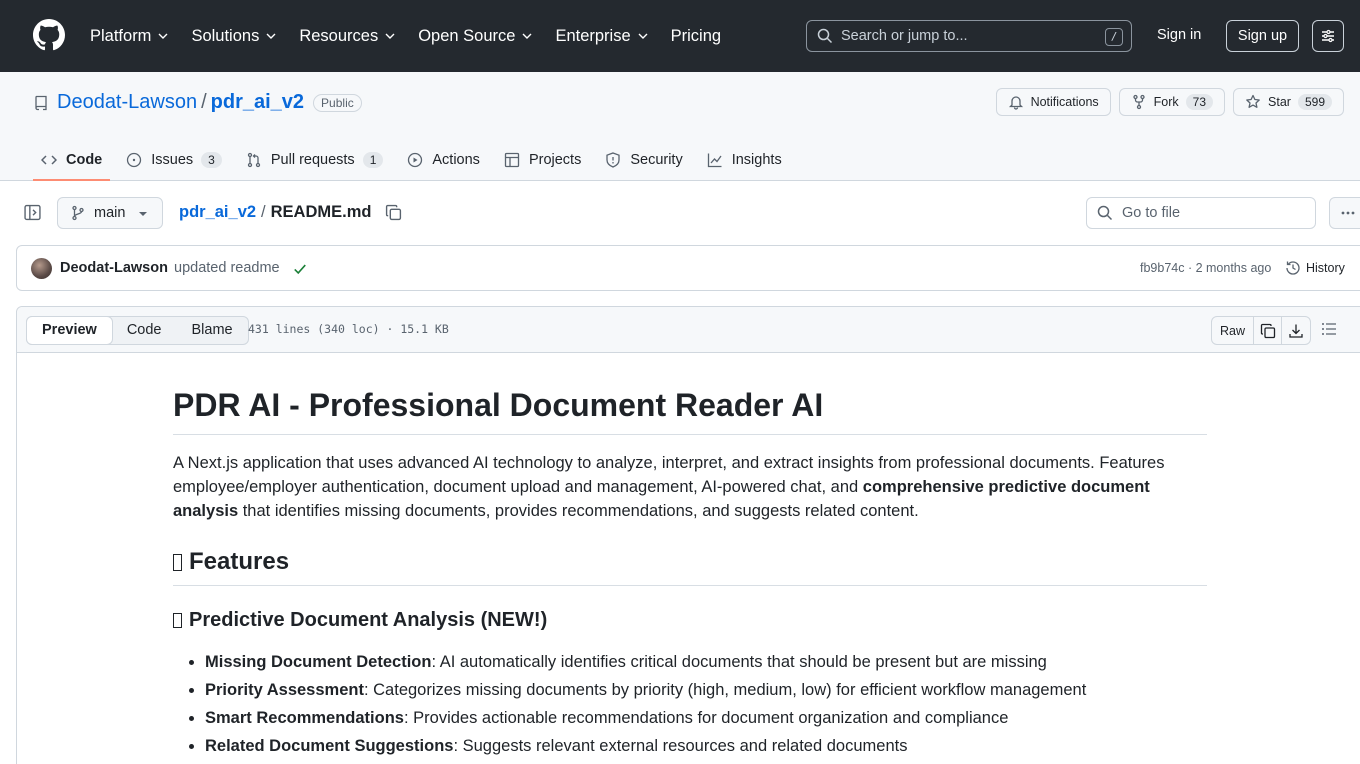 This screenshot has width=1360, height=764. What do you see at coordinates (825, 36) in the screenshot?
I see `search-icon` at bounding box center [825, 36].